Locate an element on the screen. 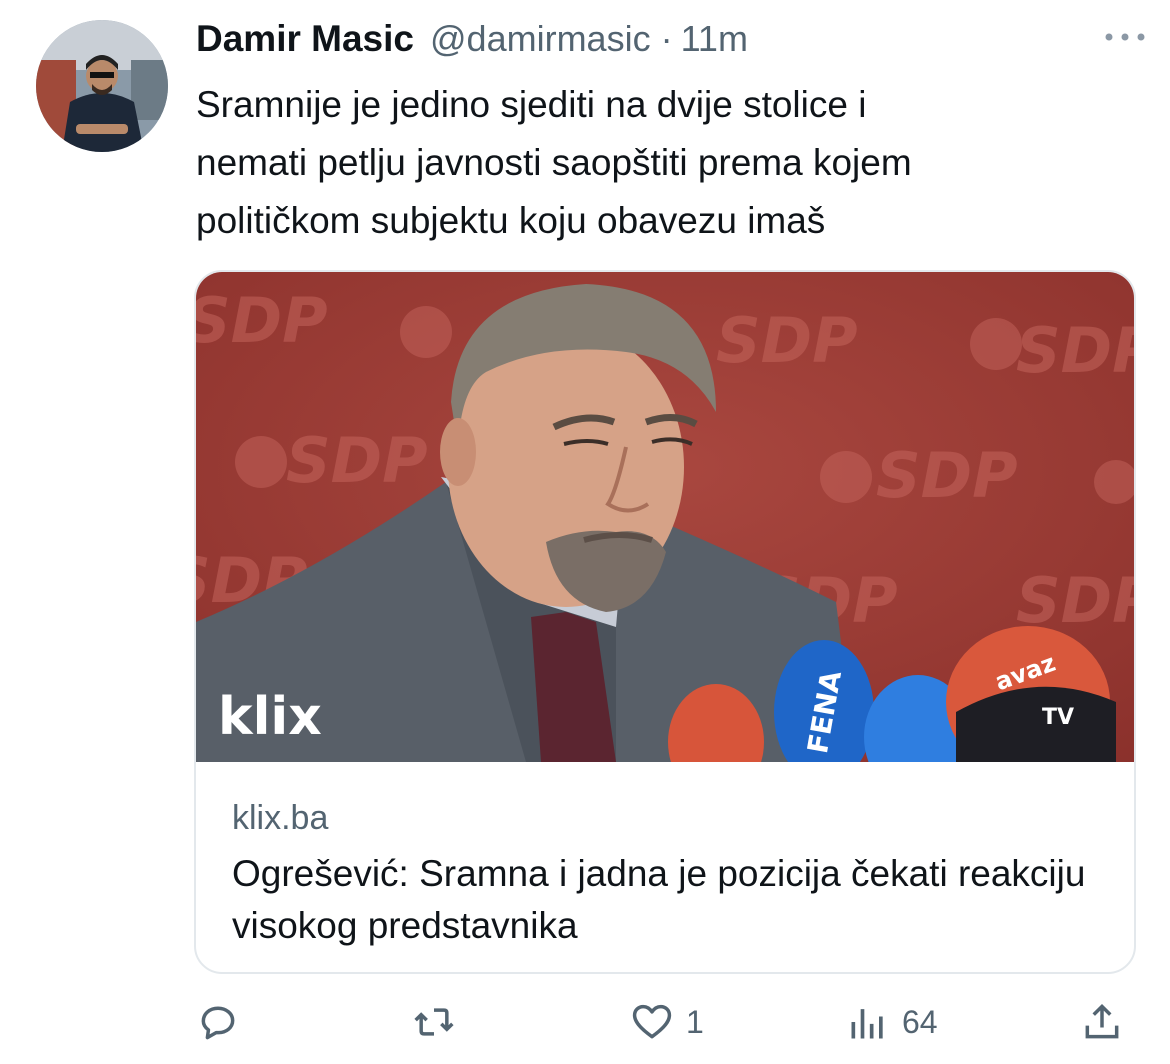 The image size is (1170, 1064). avatar is located at coordinates (102, 86).